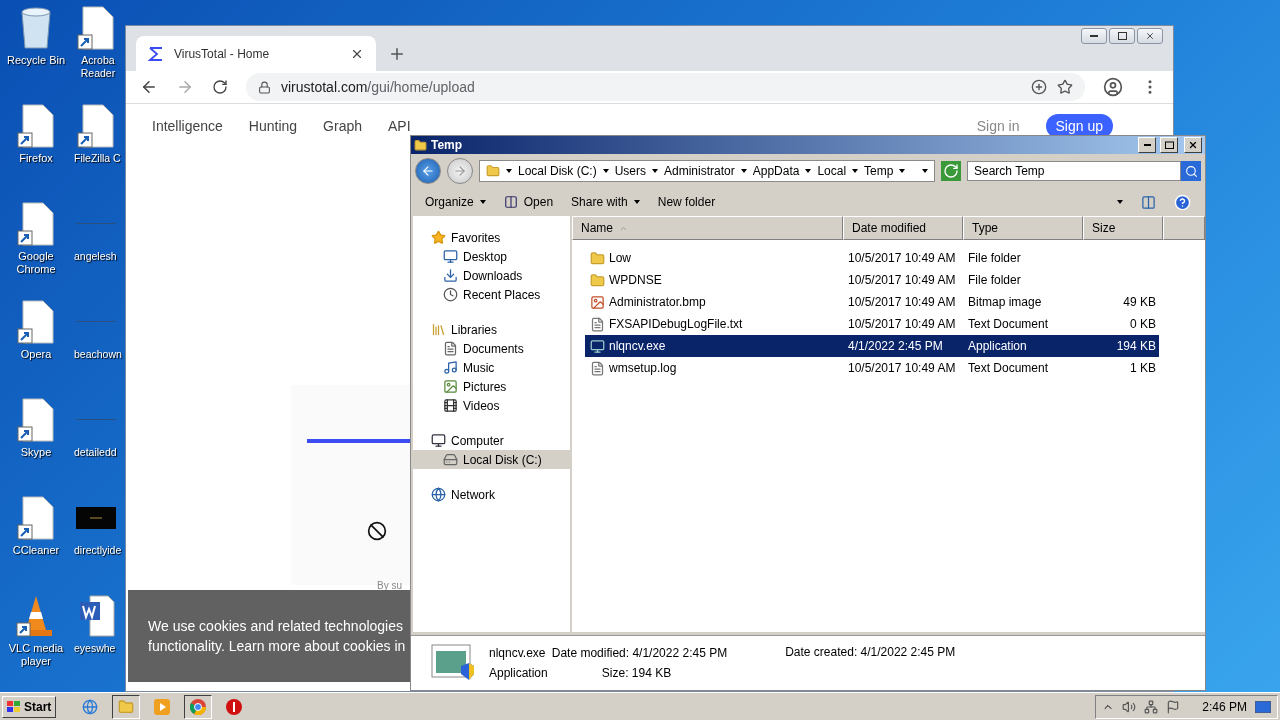 This screenshot has width=1280, height=720. Describe the element at coordinates (98, 550) in the screenshot. I see `desktop-icon-label: directlyide` at that location.